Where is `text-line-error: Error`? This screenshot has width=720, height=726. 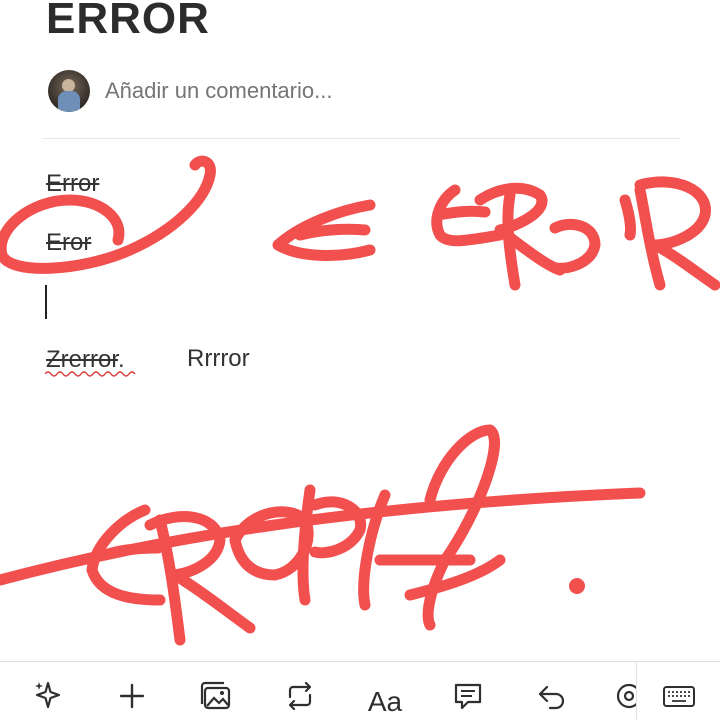
text-line-error: Error is located at coordinates (72, 184).